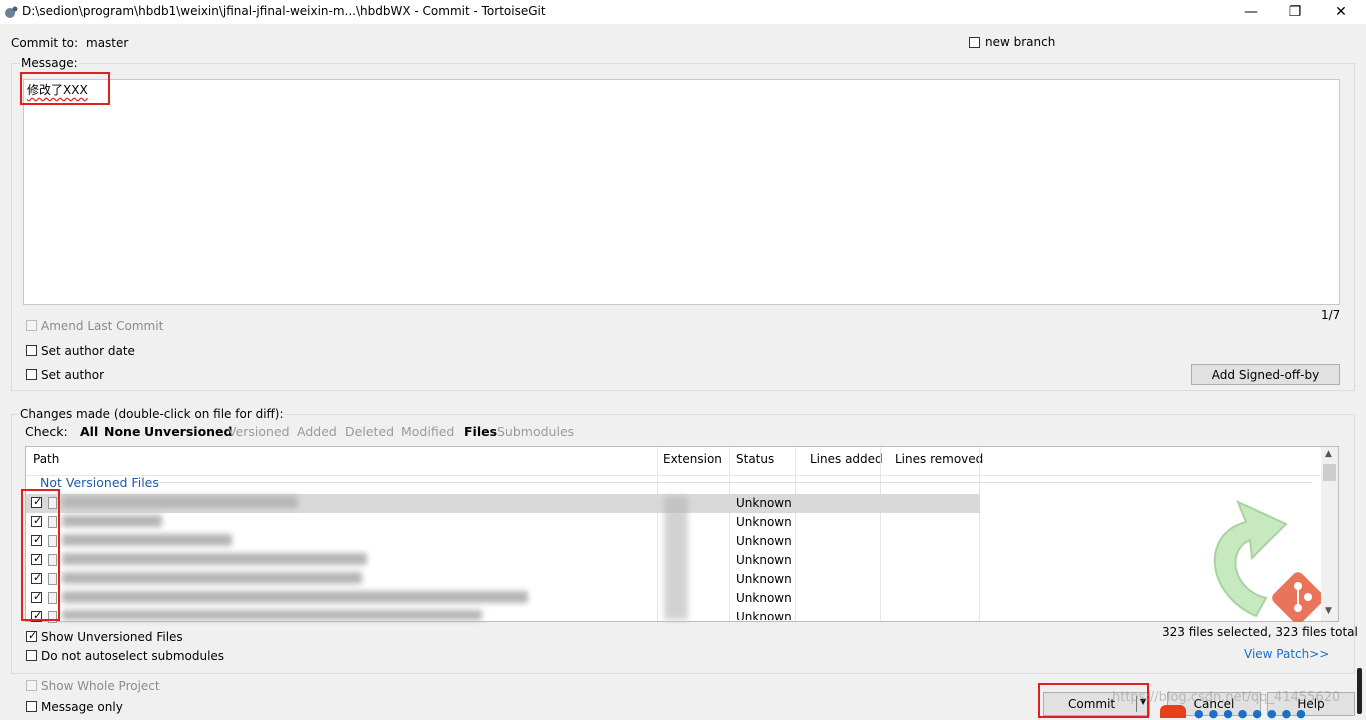 Image resolution: width=1366 pixels, height=720 pixels. Describe the element at coordinates (317, 431) in the screenshot. I see `filter-added: Added` at that location.